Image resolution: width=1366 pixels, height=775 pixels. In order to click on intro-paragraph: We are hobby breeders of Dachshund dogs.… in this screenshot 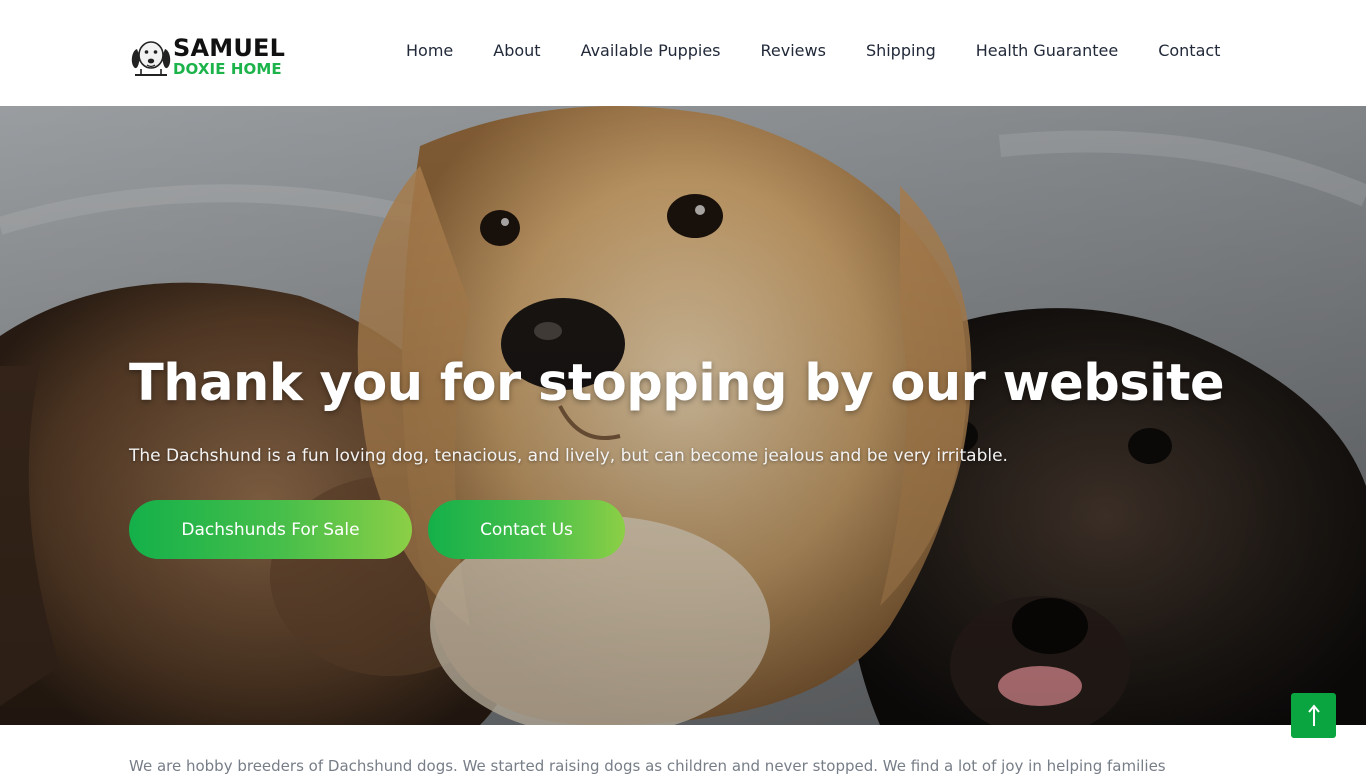, I will do `click(647, 766)`.